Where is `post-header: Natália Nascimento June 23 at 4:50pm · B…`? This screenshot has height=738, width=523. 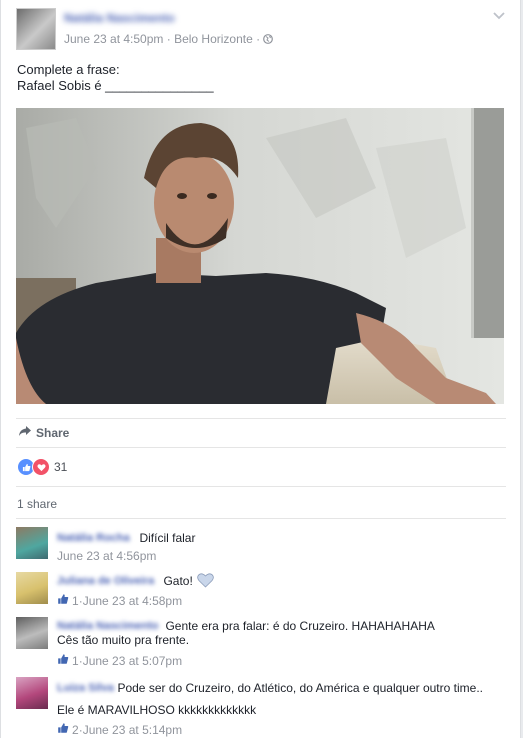 post-header: Natália Nascimento June 23 at 4:50pm · B… is located at coordinates (263, 29).